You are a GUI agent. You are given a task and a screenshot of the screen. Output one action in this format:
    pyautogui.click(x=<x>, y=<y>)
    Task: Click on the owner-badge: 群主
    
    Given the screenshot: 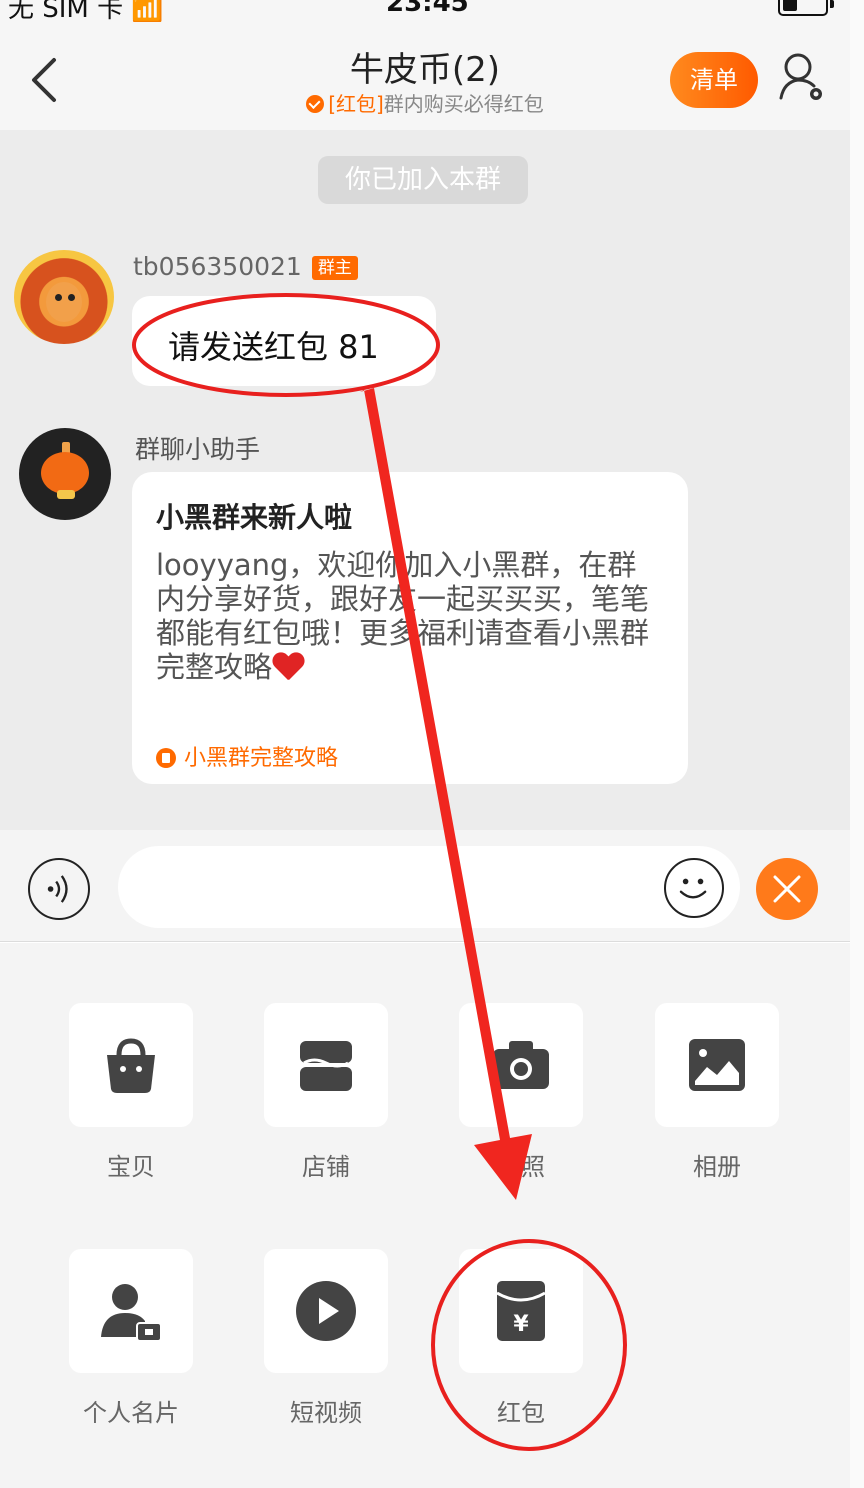 What is the action you would take?
    pyautogui.click(x=334, y=268)
    